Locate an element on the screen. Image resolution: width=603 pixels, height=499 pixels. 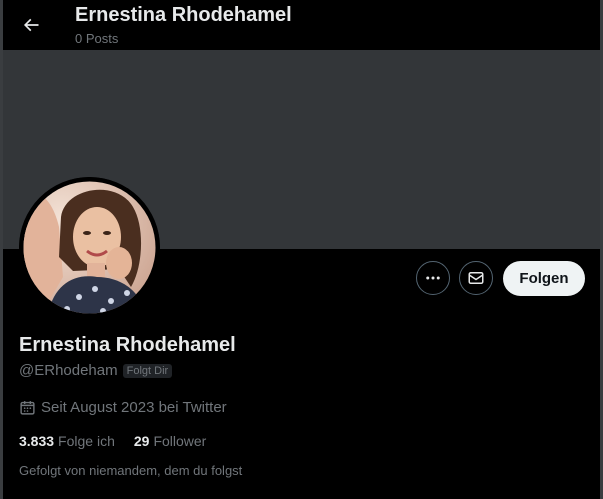
profile-handle: @ERhodeham is located at coordinates (68, 370).